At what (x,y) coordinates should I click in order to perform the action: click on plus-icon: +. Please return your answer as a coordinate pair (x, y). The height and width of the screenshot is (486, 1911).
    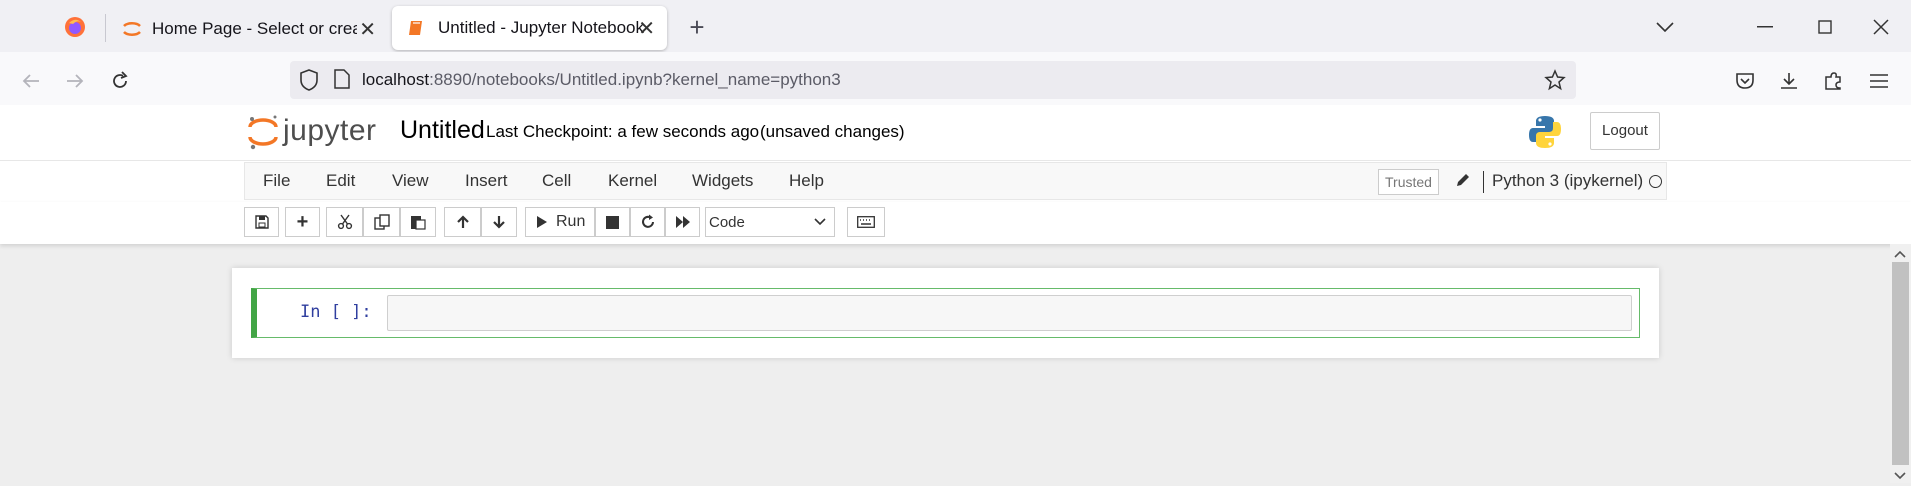
    Looking at the image, I should click on (302, 221).